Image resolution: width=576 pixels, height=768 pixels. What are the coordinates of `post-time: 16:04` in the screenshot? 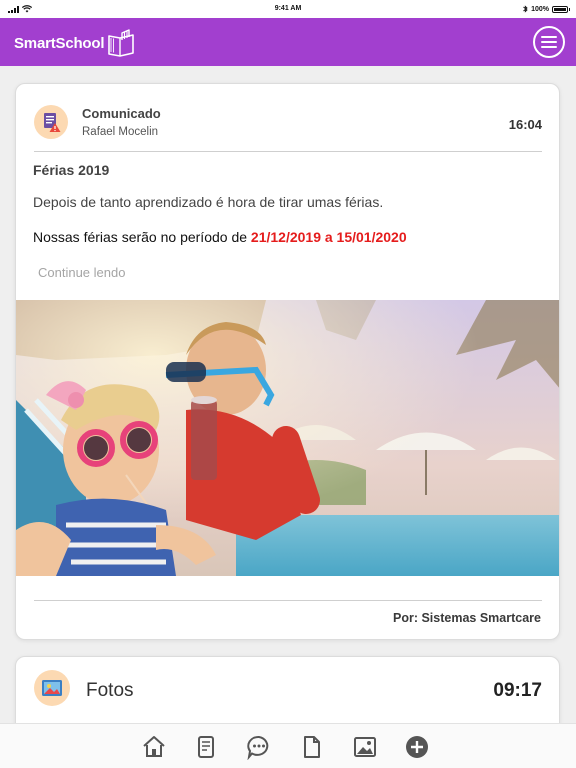 It's located at (525, 124).